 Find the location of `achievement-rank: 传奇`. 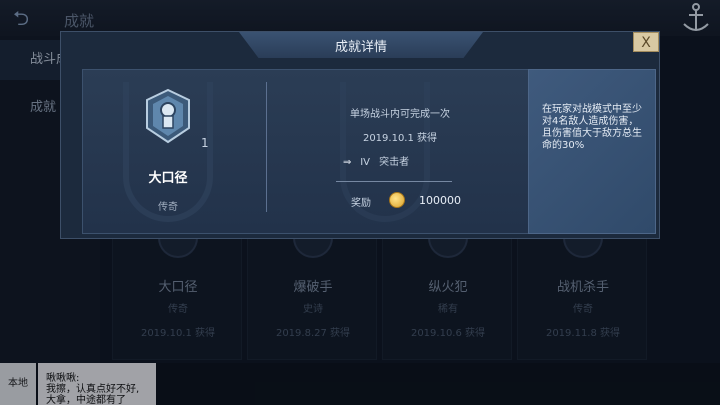

achievement-rank: 传奇 is located at coordinates (168, 207).